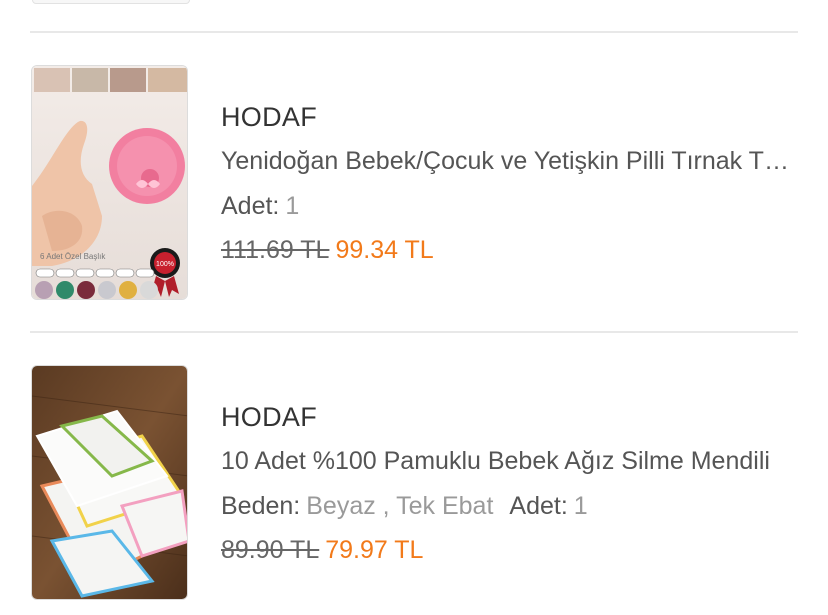  Describe the element at coordinates (275, 250) in the screenshot. I see `old-price: 111.69 TL` at that location.